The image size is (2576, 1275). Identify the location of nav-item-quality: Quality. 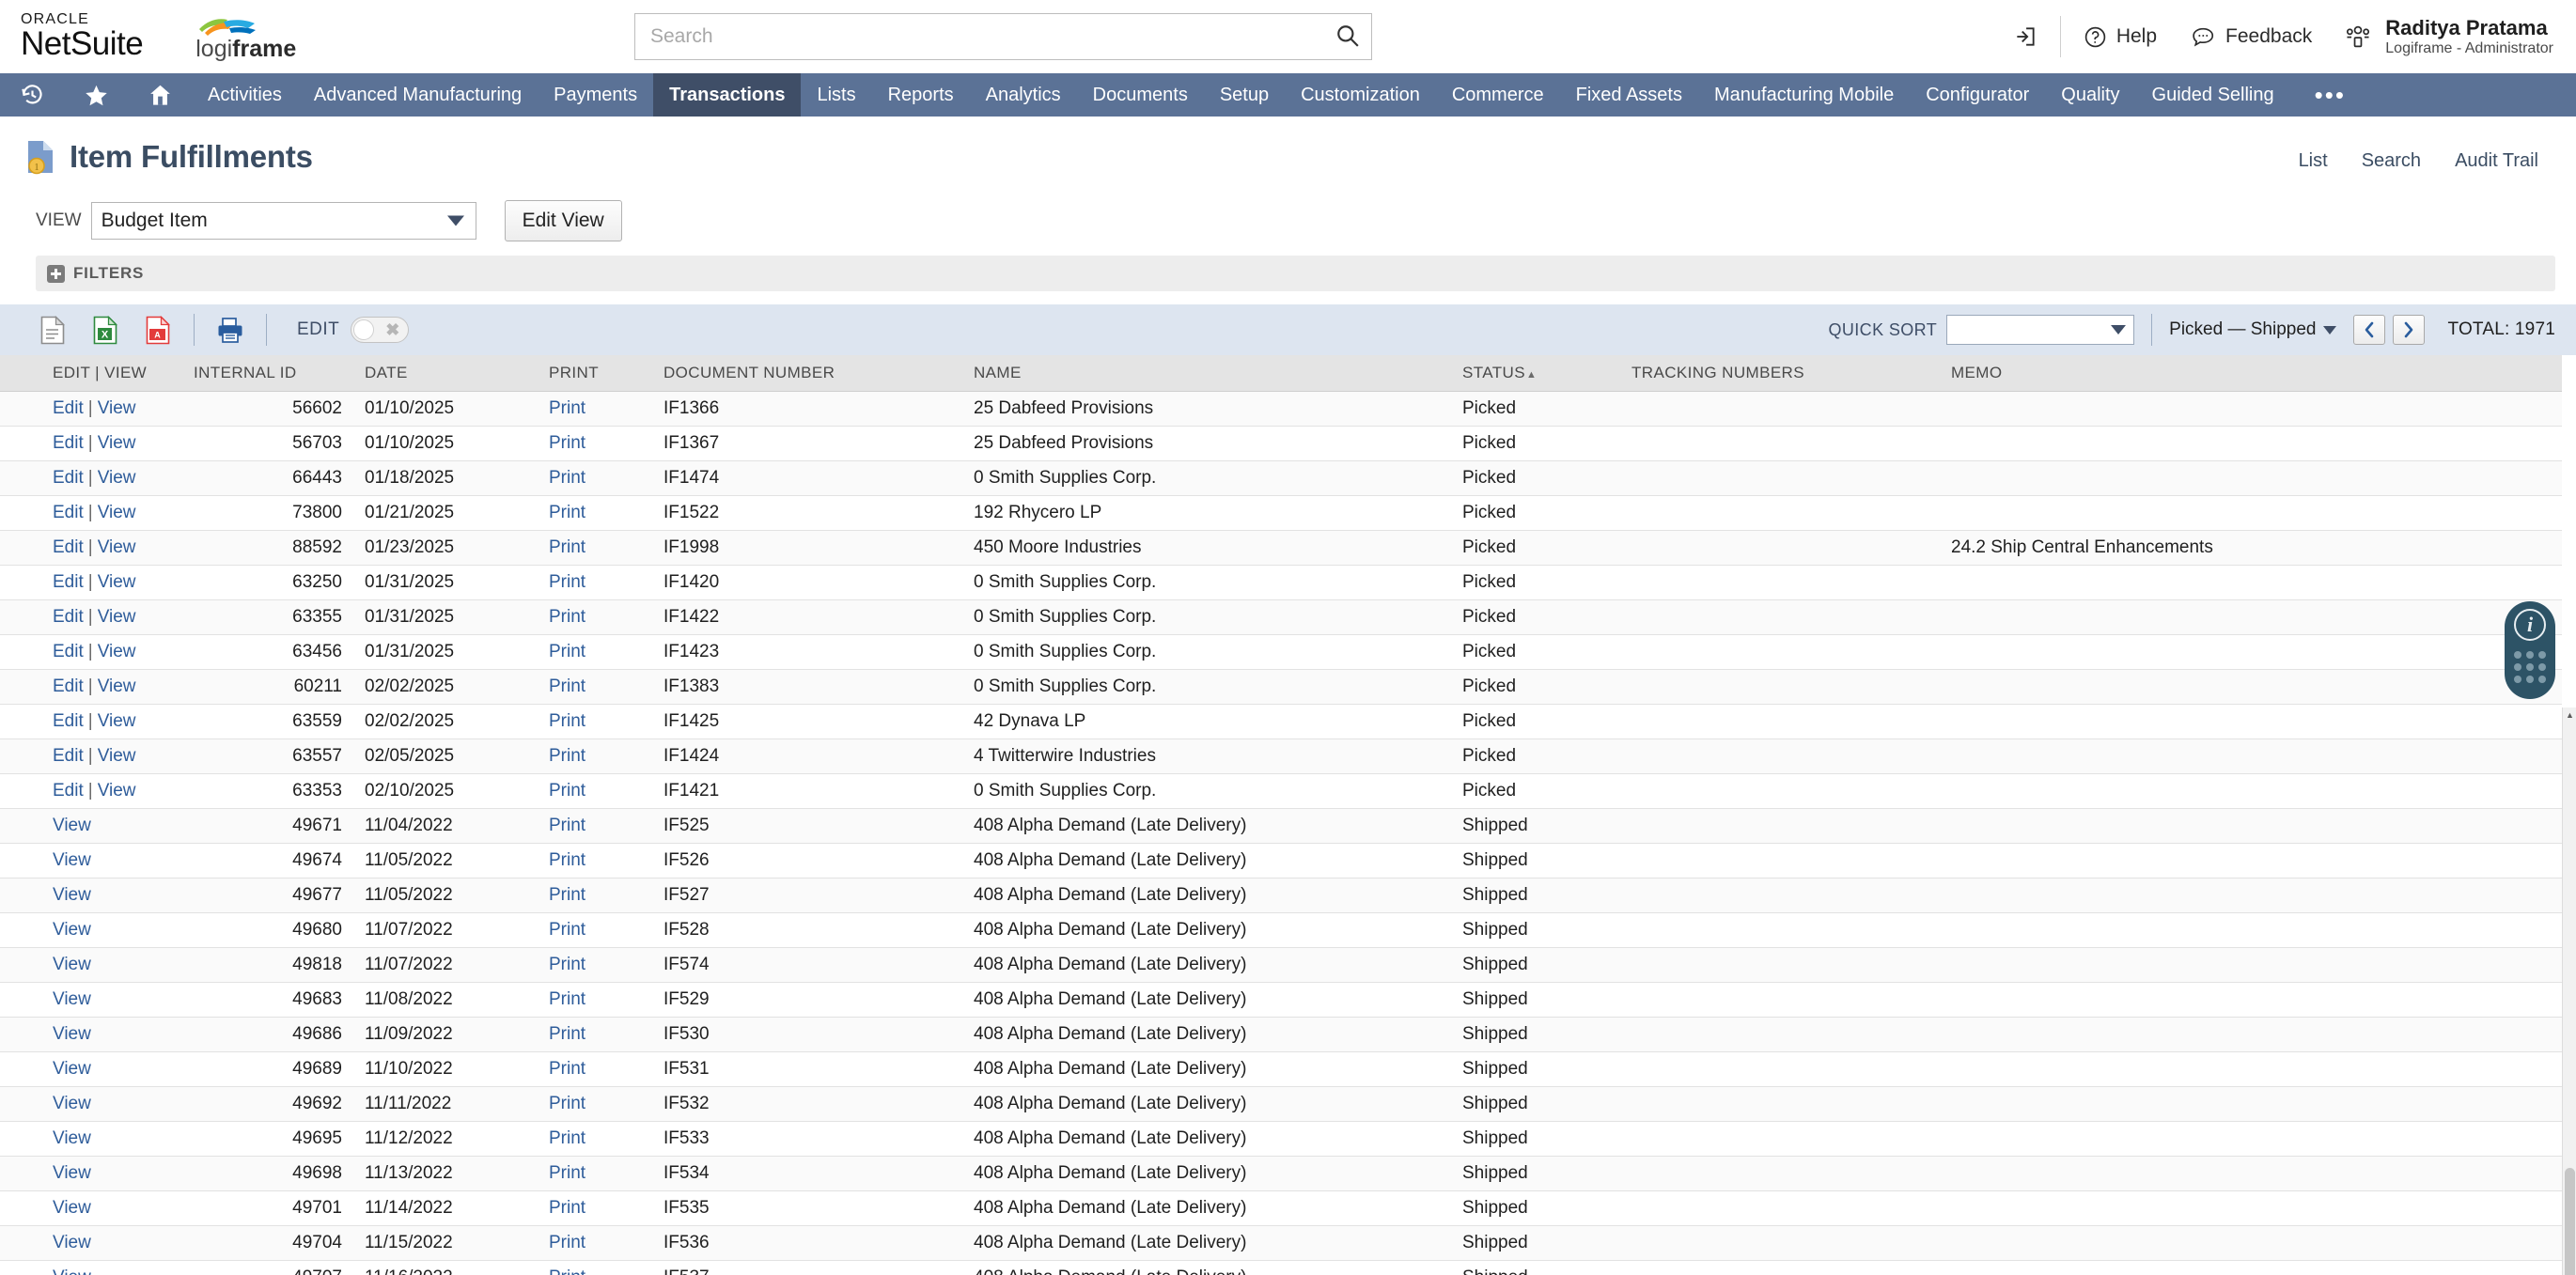
(2090, 95).